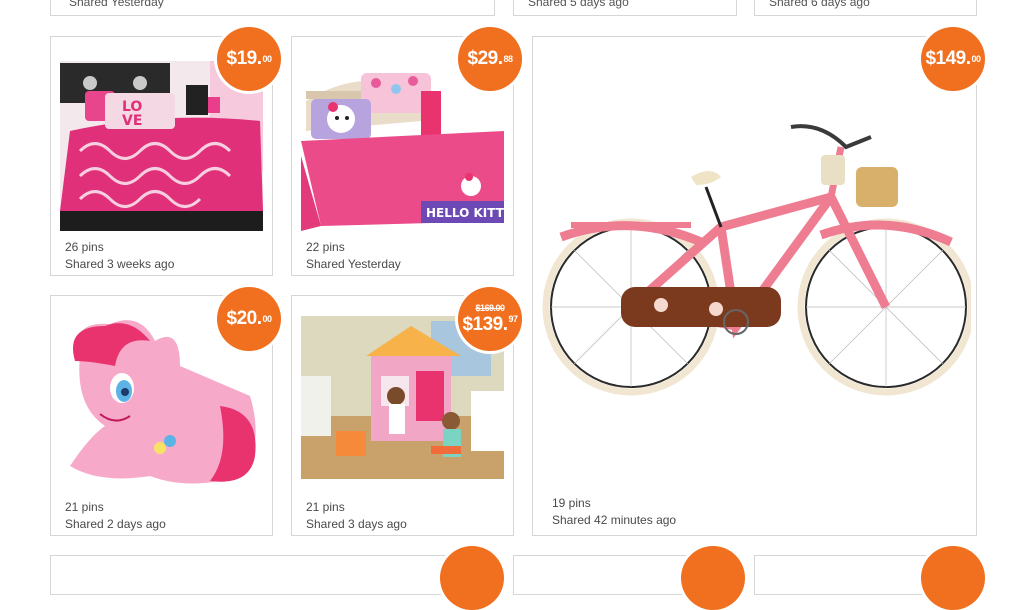  I want to click on price-badge: $19. 00, so click(249, 59).